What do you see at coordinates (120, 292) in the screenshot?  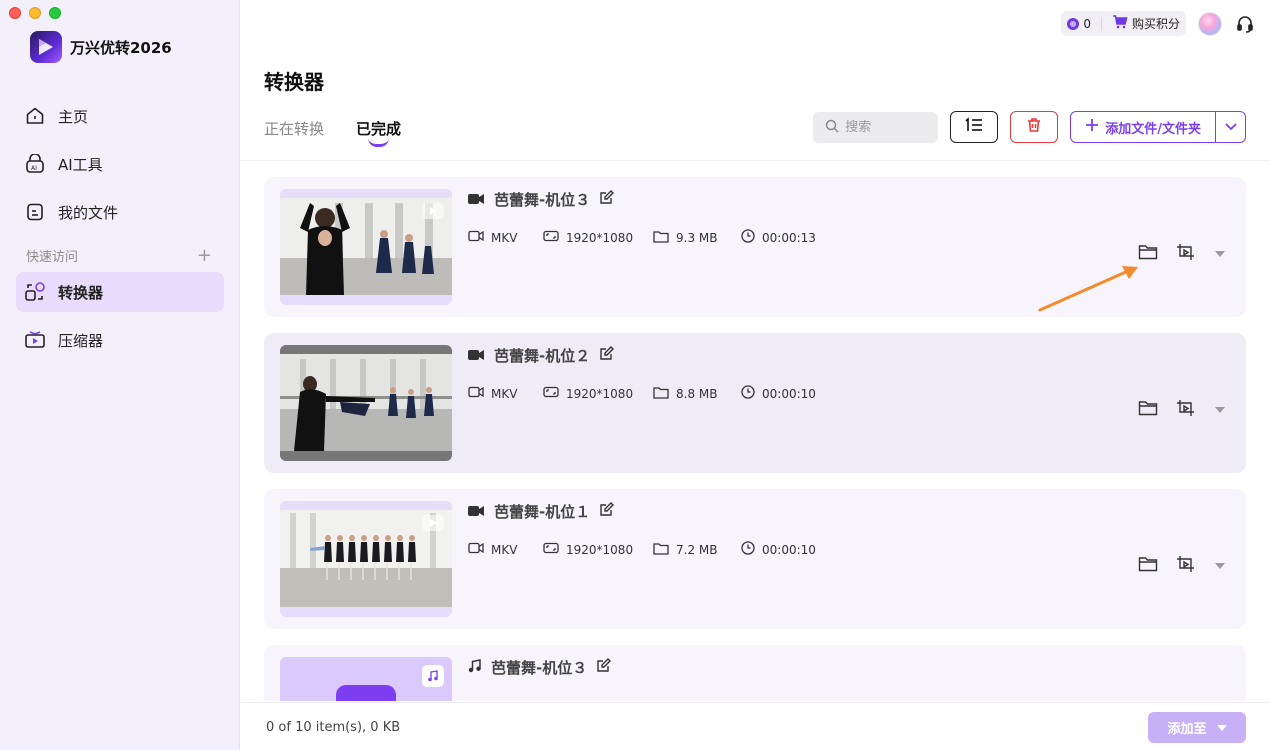 I see `sidebar-item-converter: 转换器` at bounding box center [120, 292].